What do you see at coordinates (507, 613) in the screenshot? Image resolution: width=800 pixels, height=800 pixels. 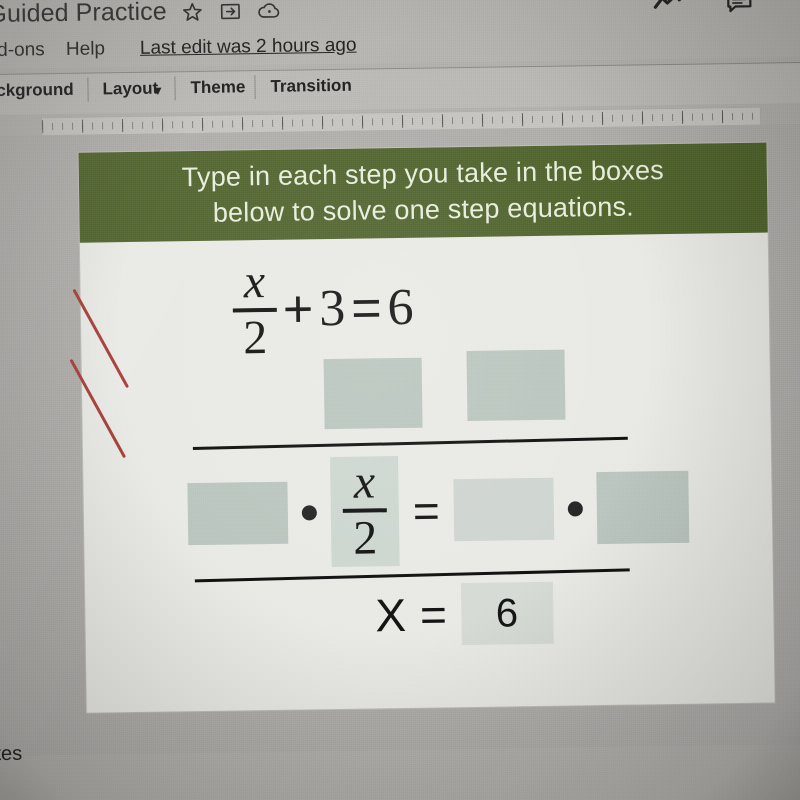 I see `answer-box-final: 6` at bounding box center [507, 613].